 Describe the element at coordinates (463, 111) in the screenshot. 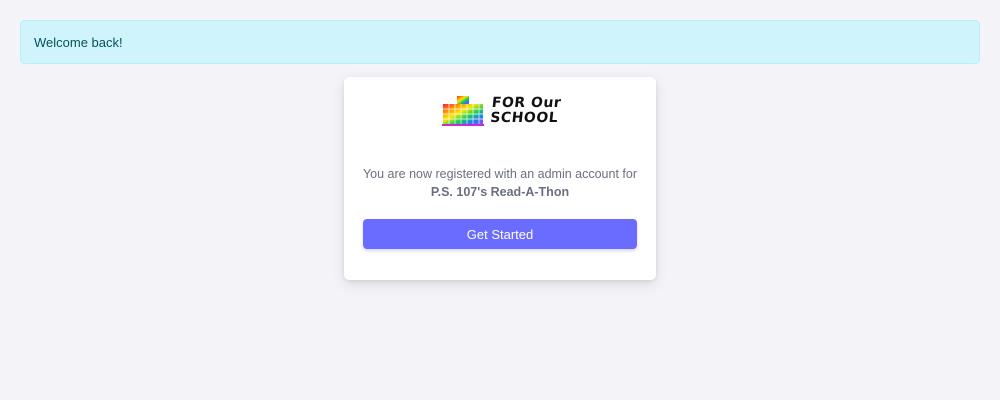

I see `school-building-icon` at that location.